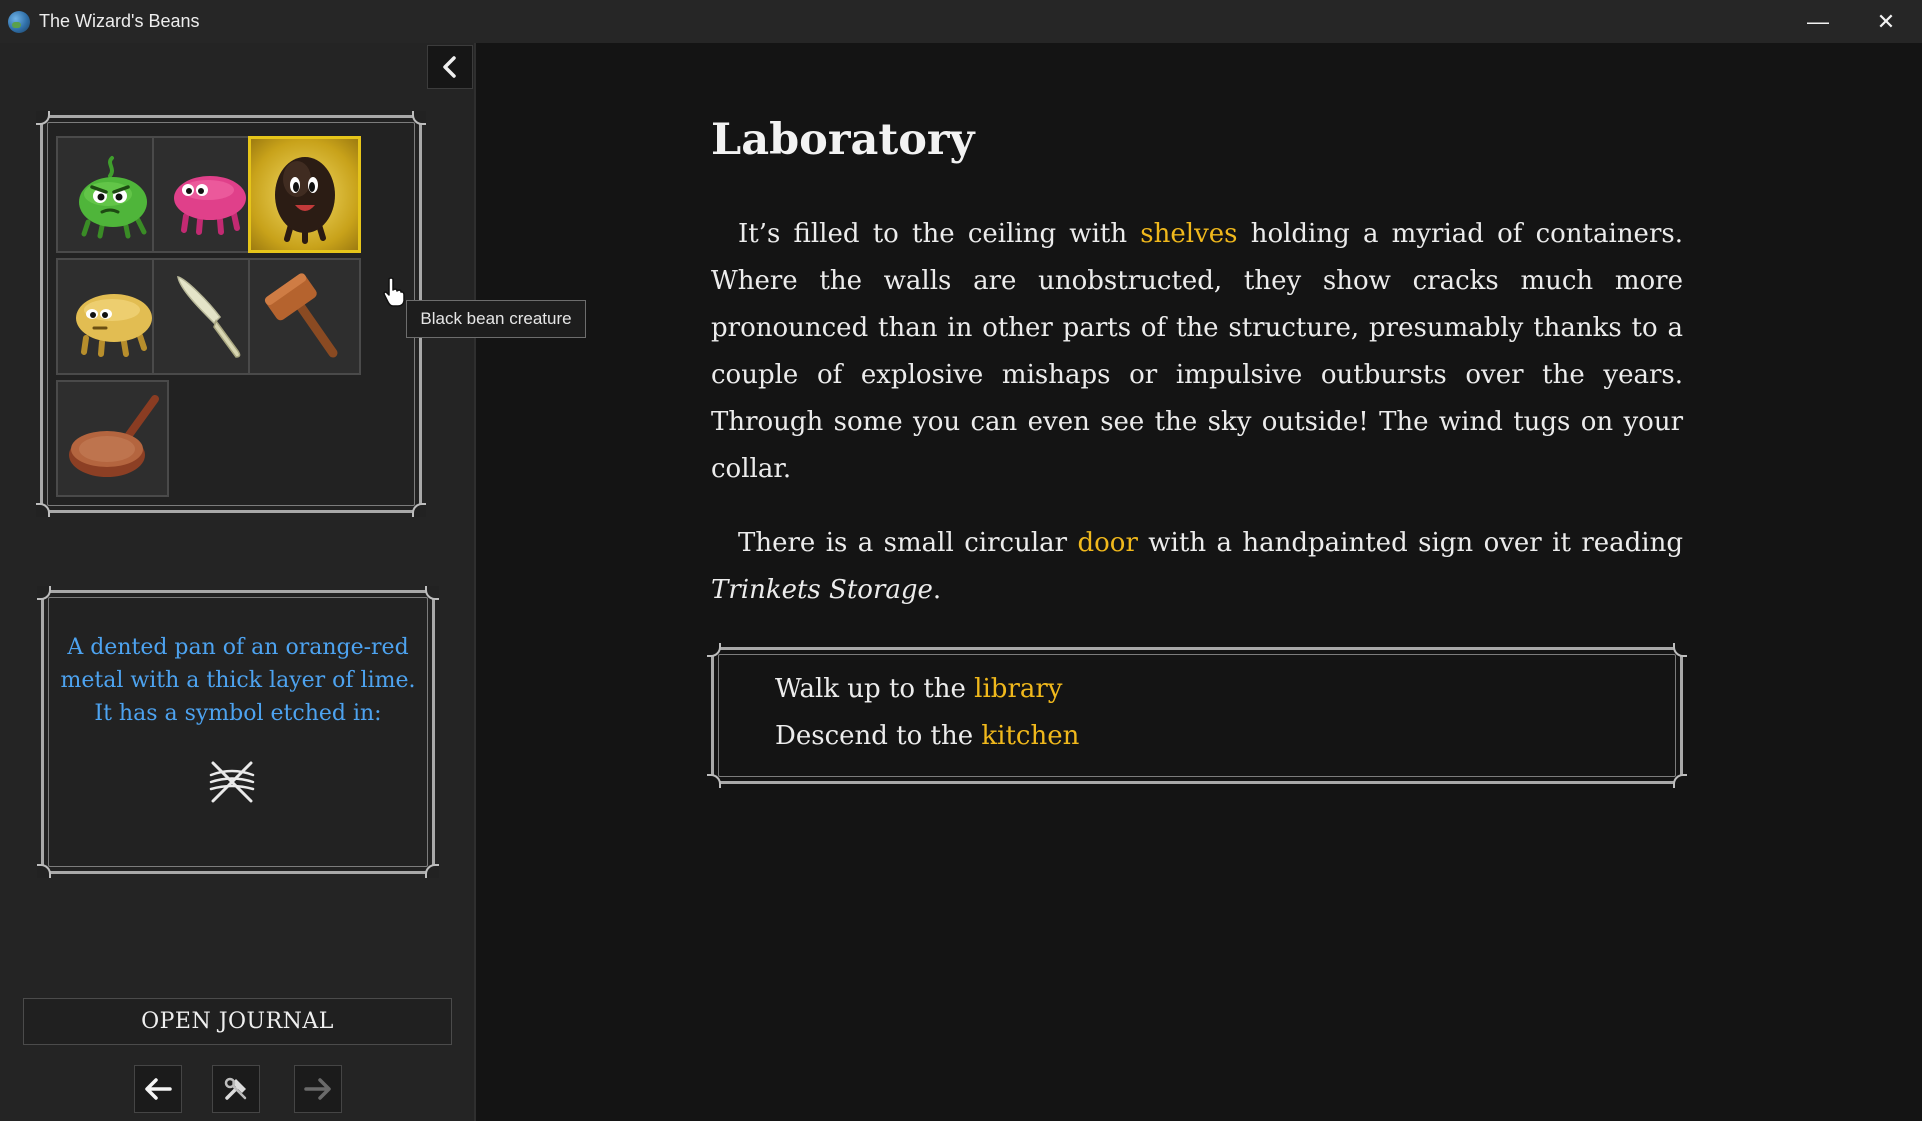 The image size is (1922, 1121). I want to click on chevron-left-icon, so click(449, 67).